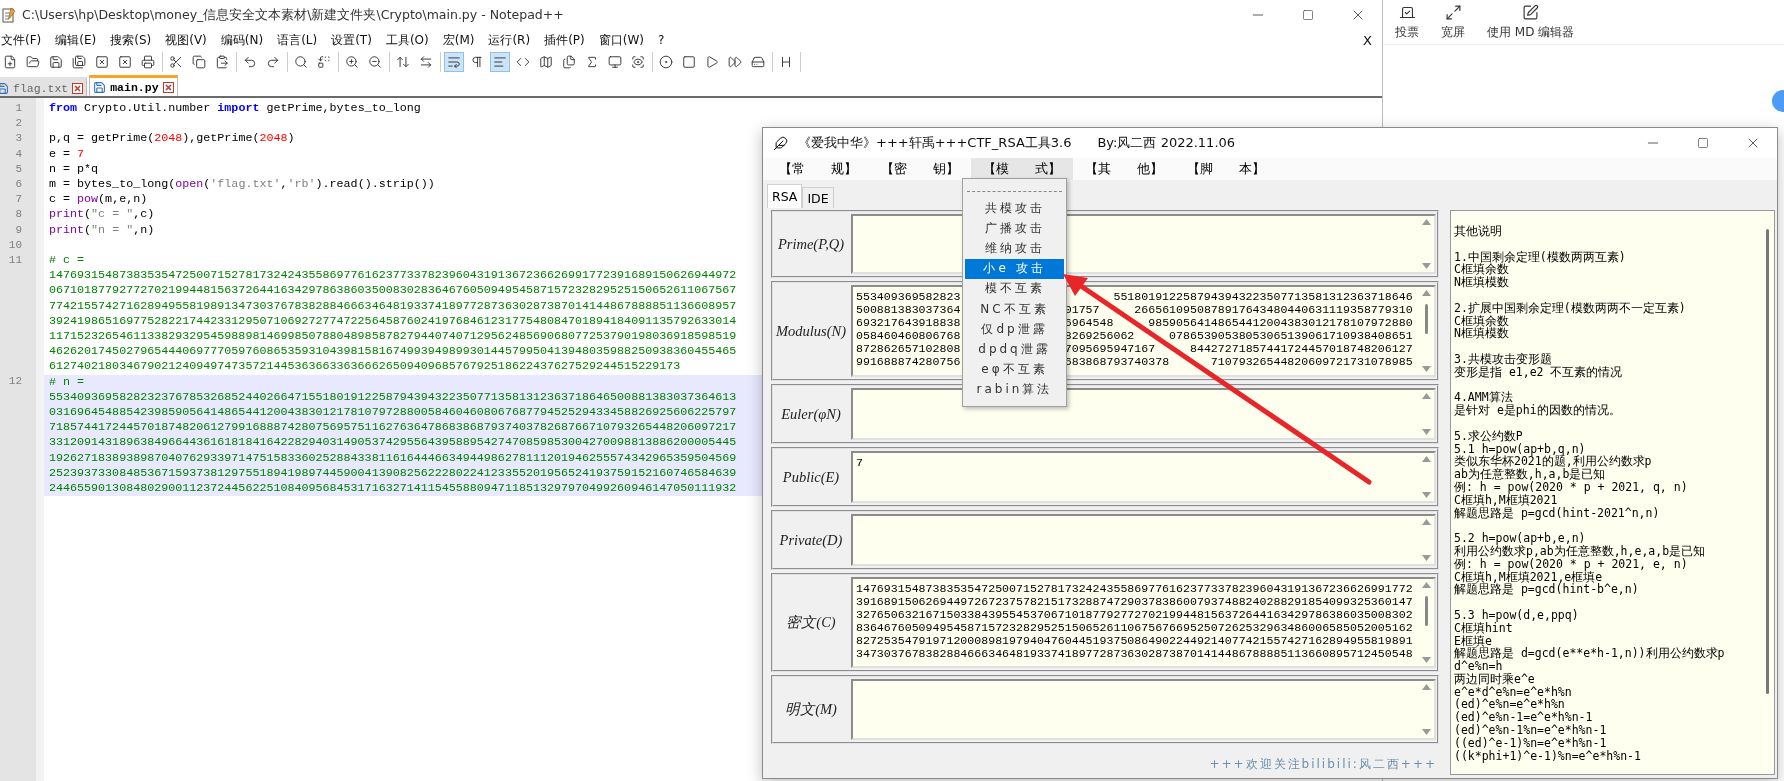 This screenshot has width=1784, height=781. Describe the element at coordinates (131, 40) in the screenshot. I see `menu-item: 搜索(S)` at that location.